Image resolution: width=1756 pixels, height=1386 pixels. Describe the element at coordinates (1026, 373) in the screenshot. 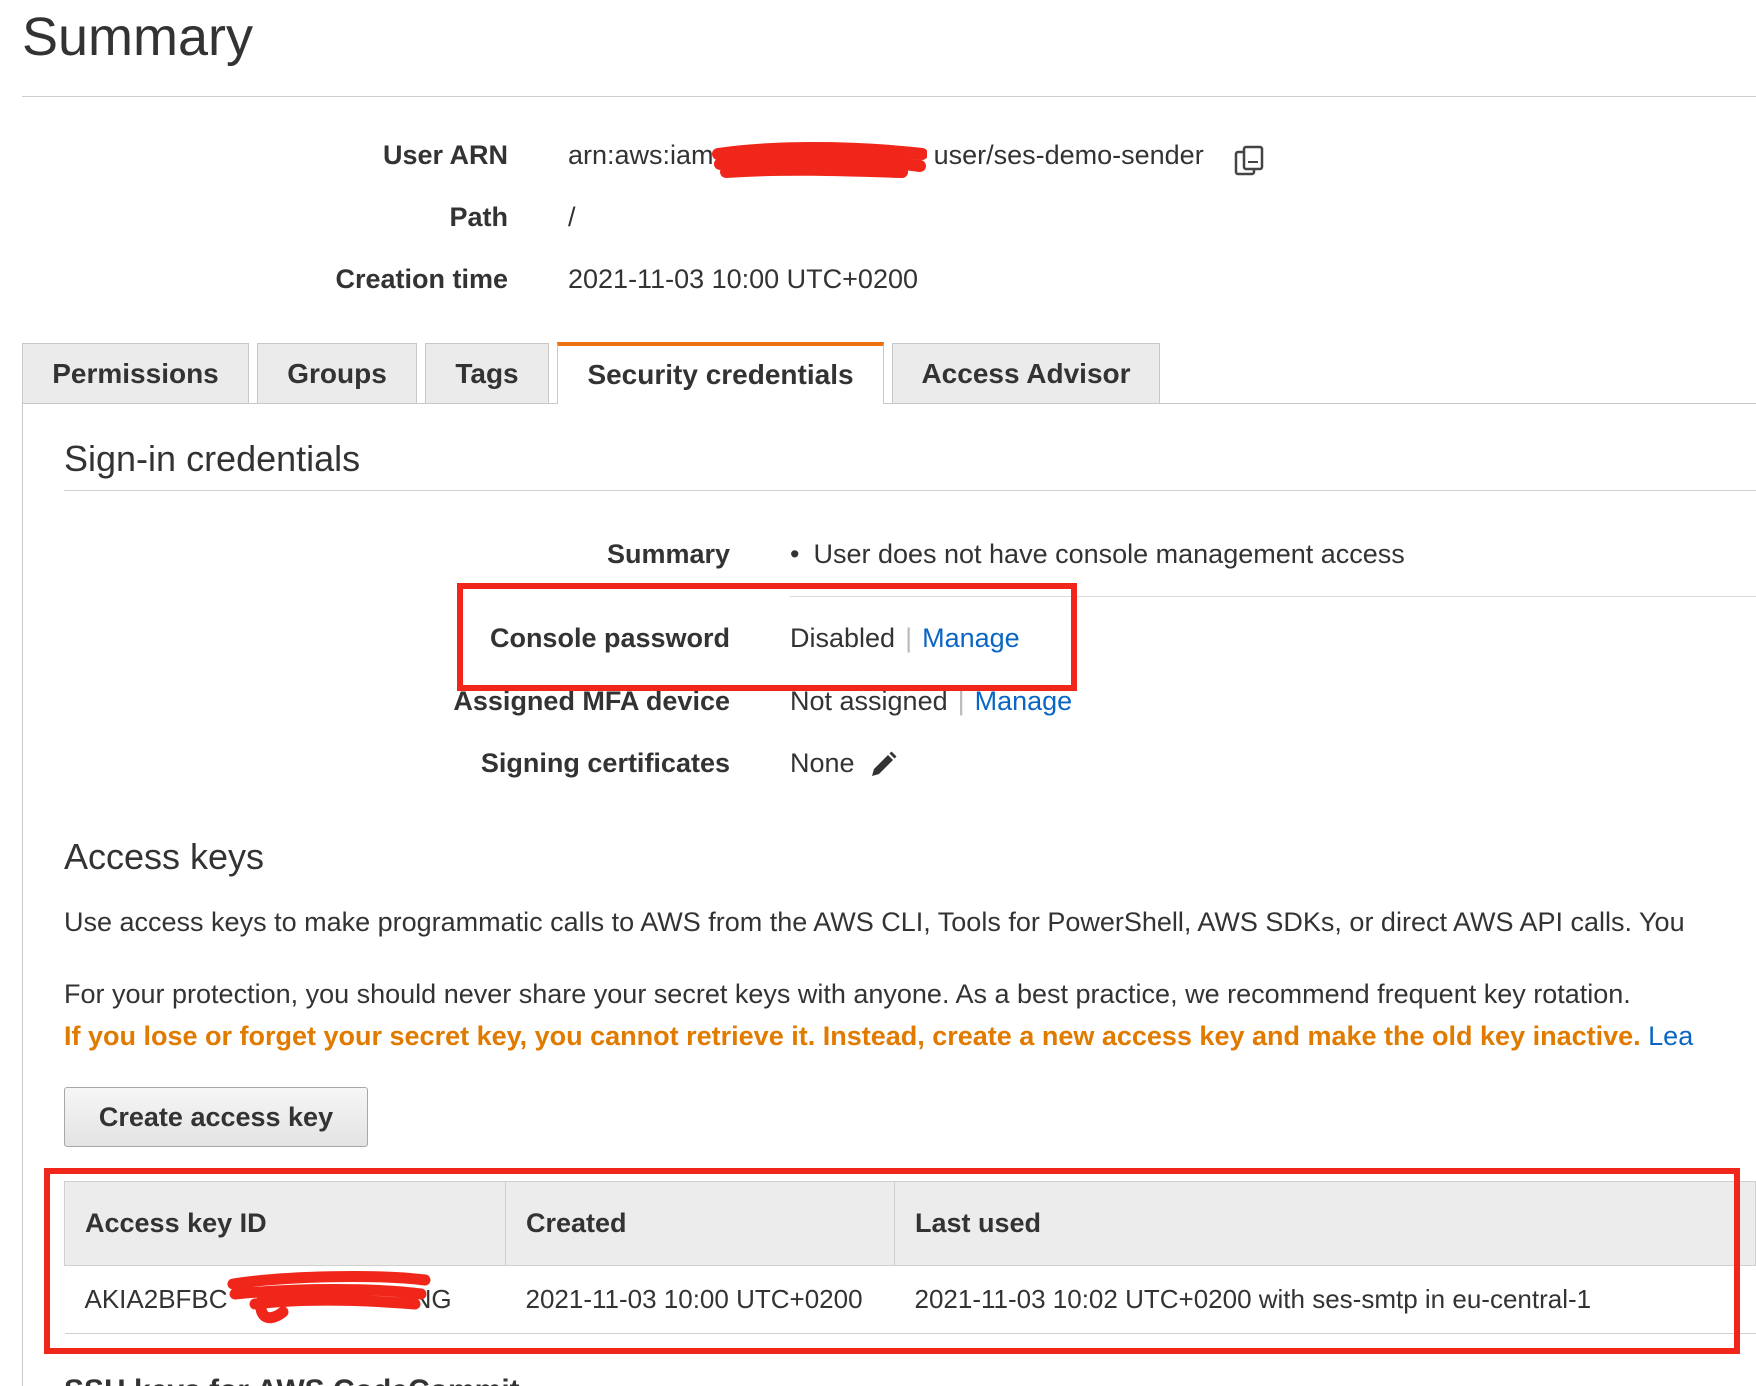

I see `tab-access-advisor: Access Advisor` at that location.